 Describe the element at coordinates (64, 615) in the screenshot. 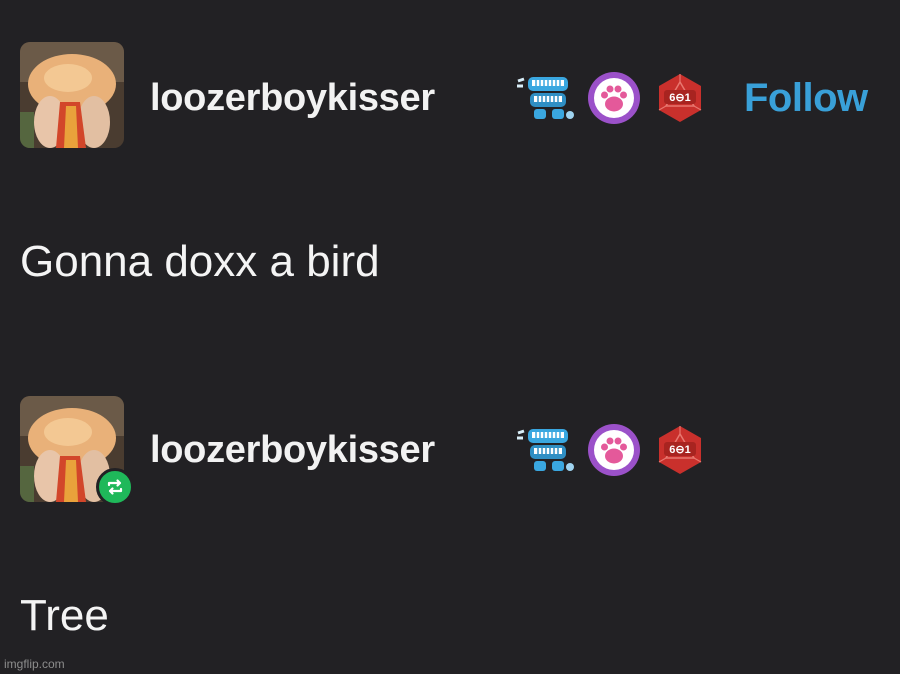

I see `post-body-text: Tree` at that location.